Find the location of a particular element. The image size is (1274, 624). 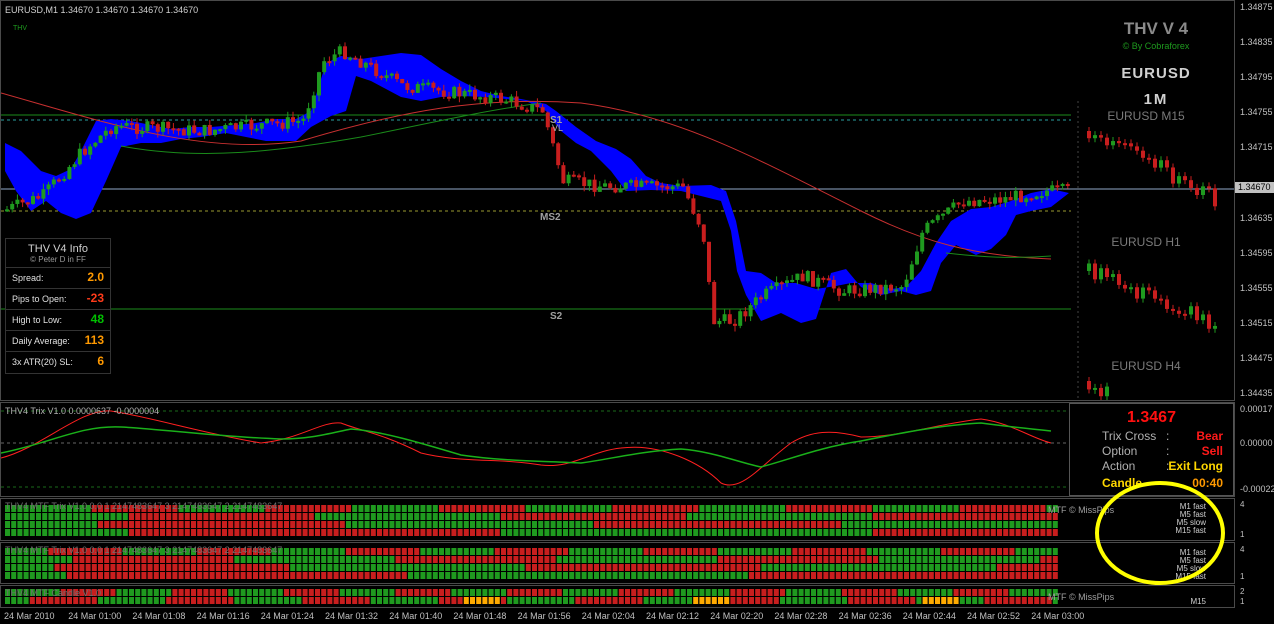

trix-chart is located at coordinates (617, 449).